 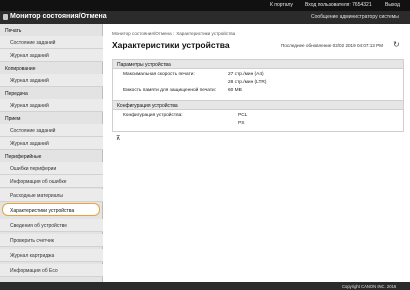 What do you see at coordinates (51, 143) in the screenshot?
I see `sidebar-item-receive-log: Журнал заданий` at bounding box center [51, 143].